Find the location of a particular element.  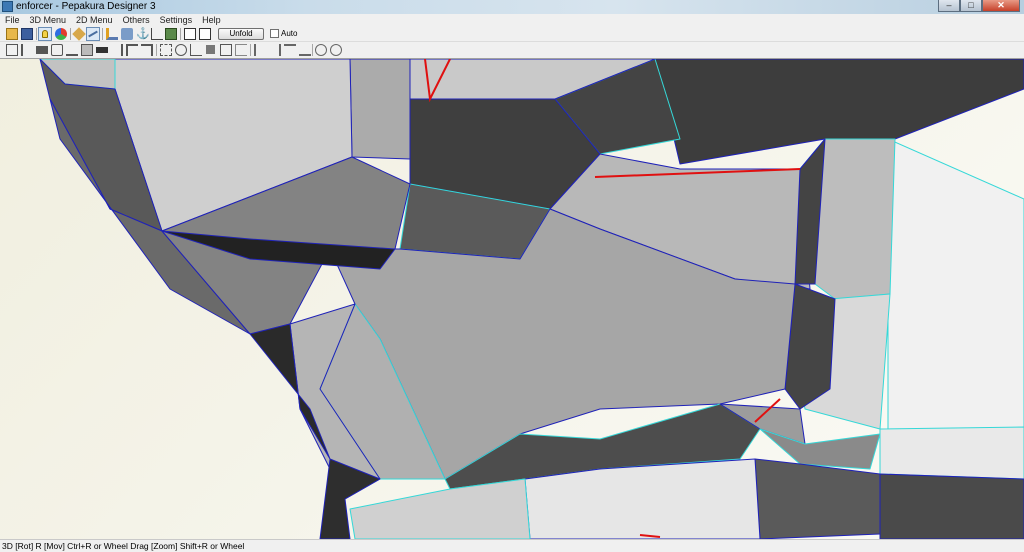

align-right-icon is located at coordinates (275, 50).